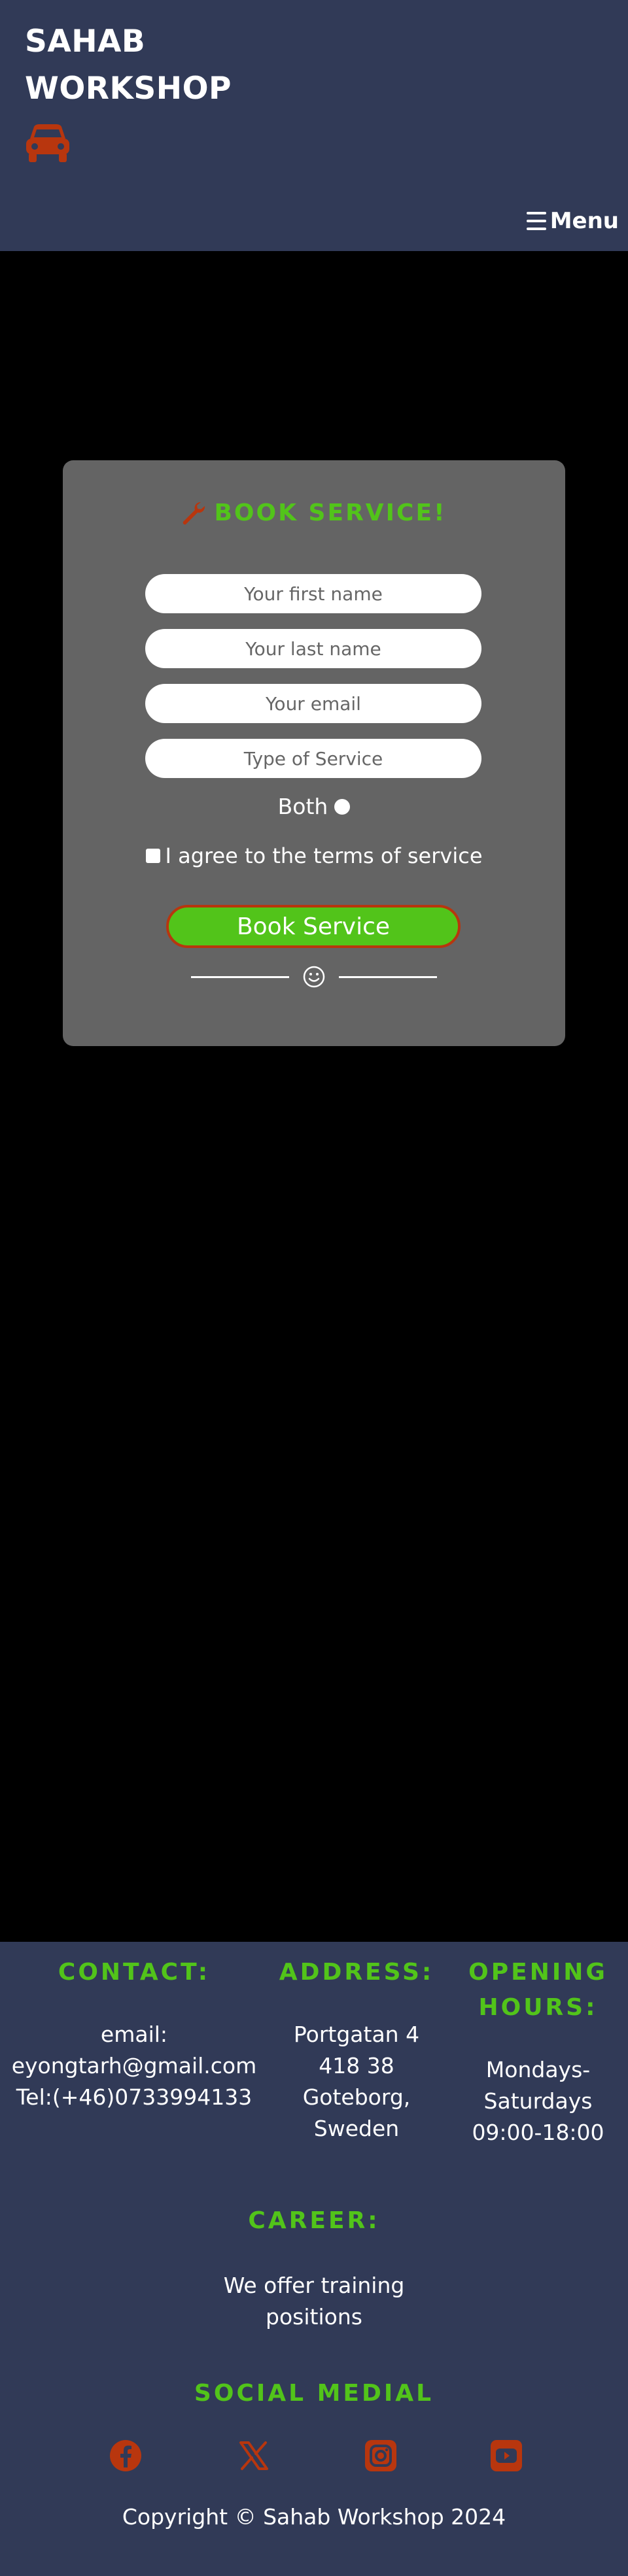  I want to click on hours-heading: OPENING HOURS:, so click(538, 1990).